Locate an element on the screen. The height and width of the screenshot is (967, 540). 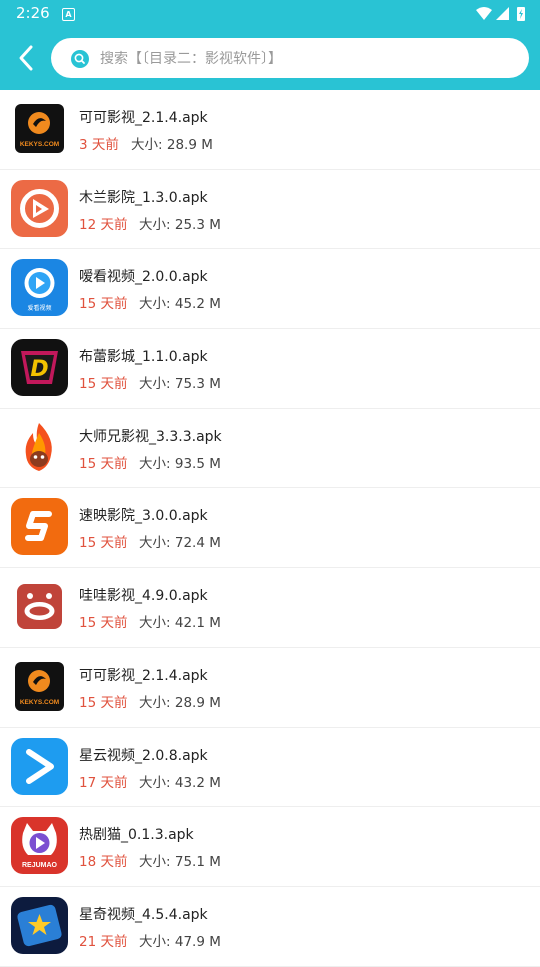
file-size: 大小: 75.1 M is located at coordinates (180, 860).